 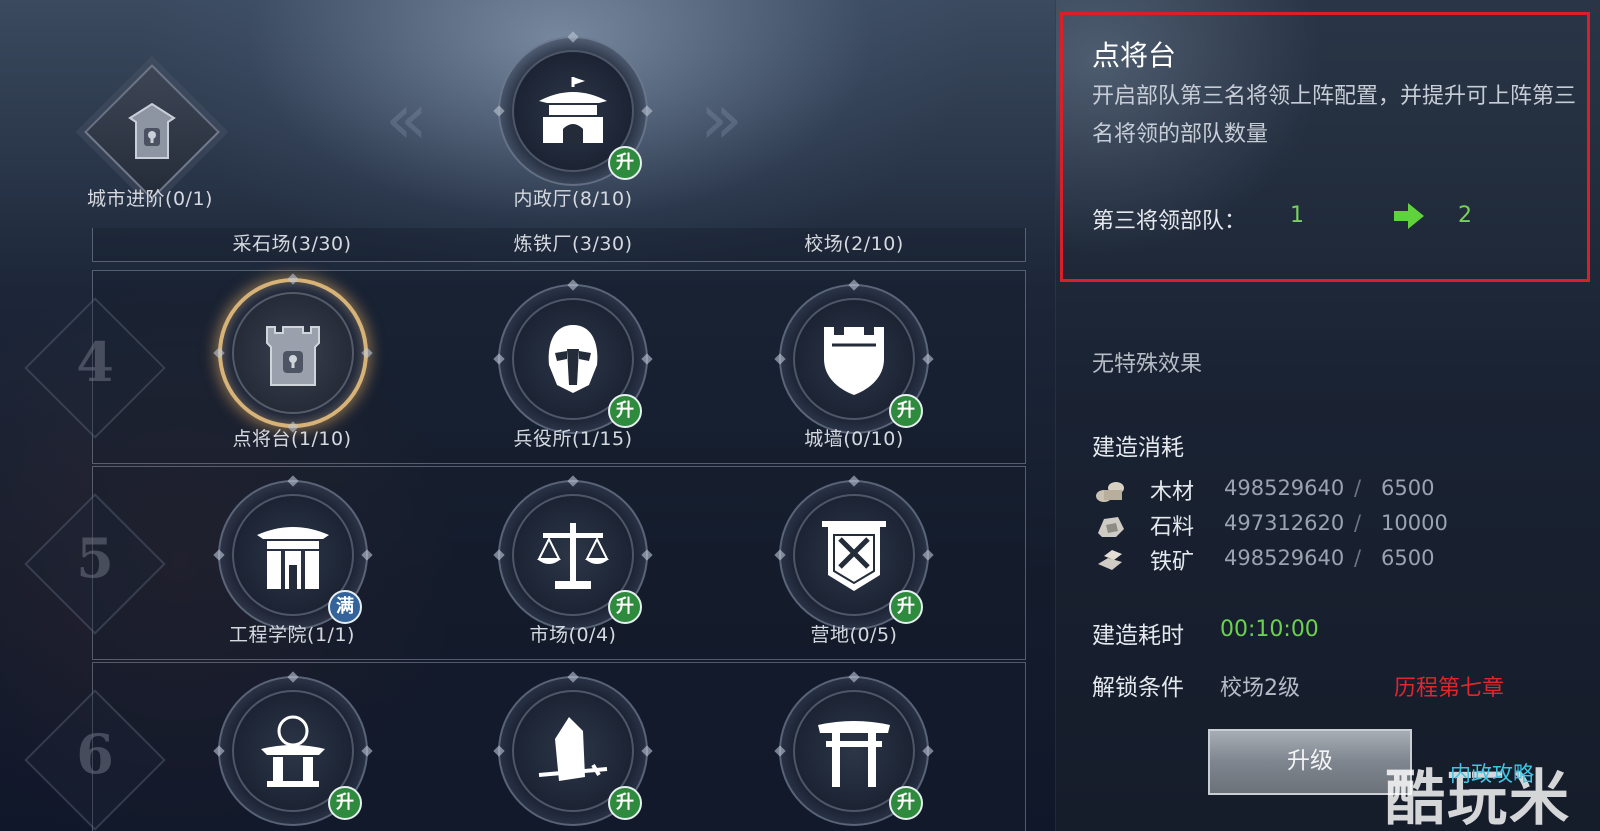 What do you see at coordinates (292, 242) in the screenshot?
I see `quarry-label: 采石场(3/30)` at bounding box center [292, 242].